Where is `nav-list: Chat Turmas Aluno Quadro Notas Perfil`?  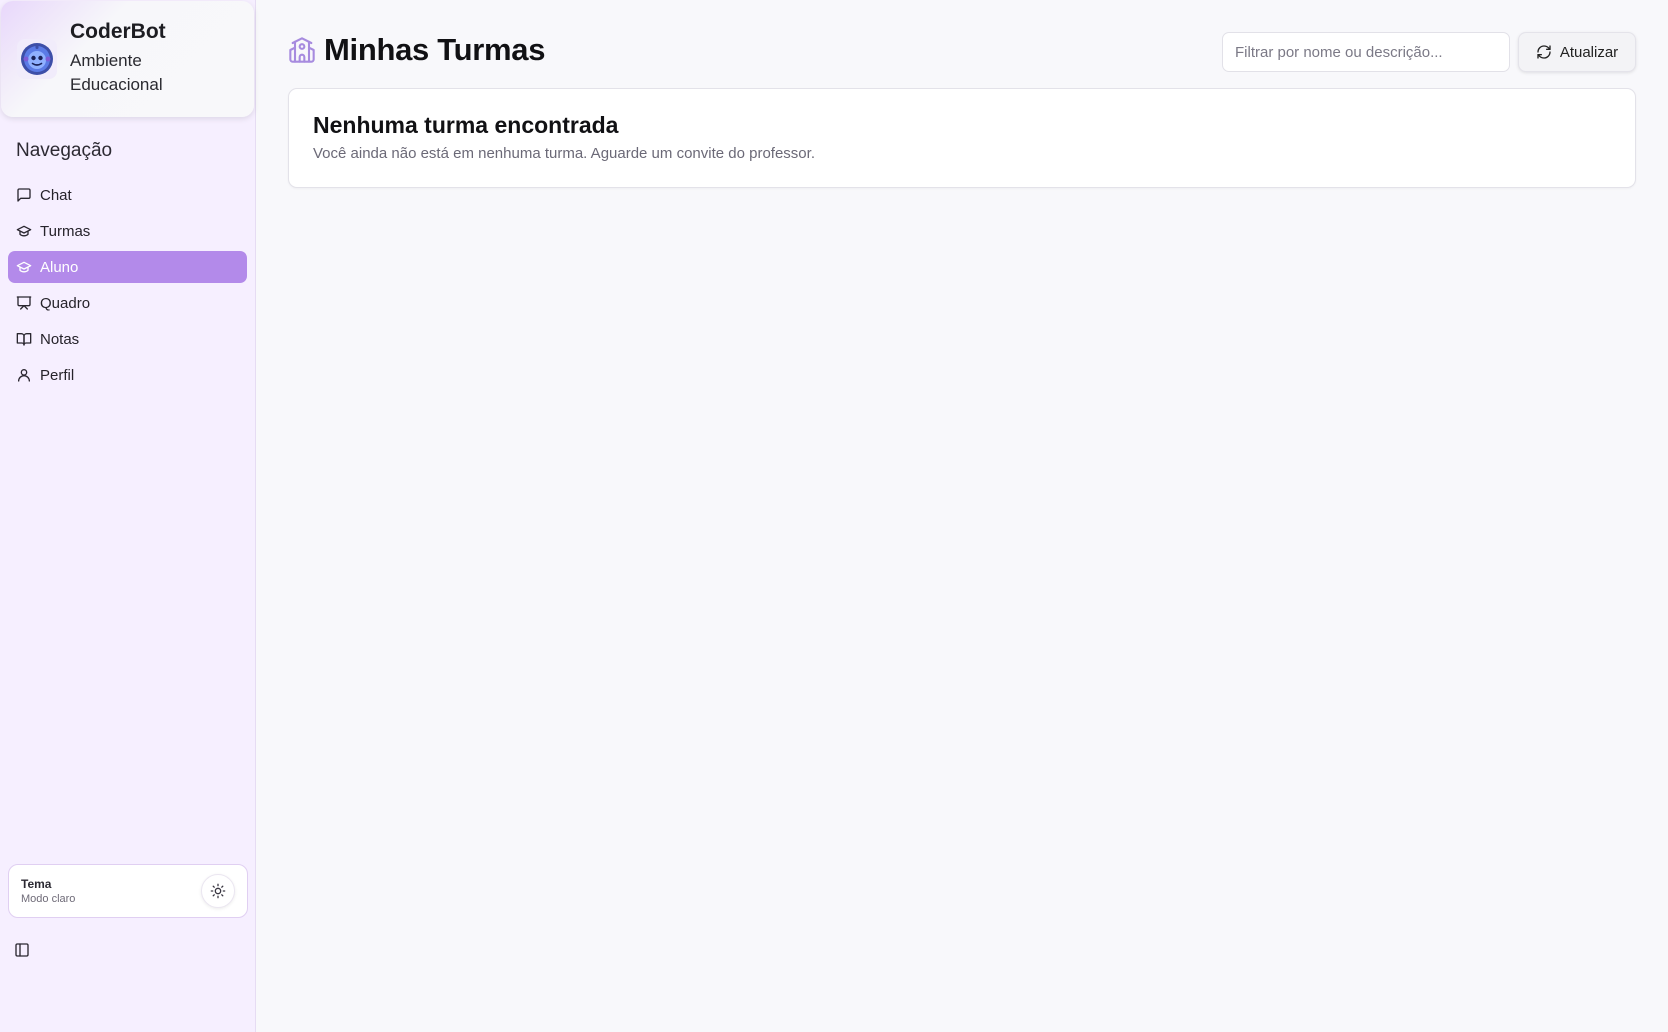 nav-list: Chat Turmas Aluno Quadro Notas Perfil is located at coordinates (127, 287).